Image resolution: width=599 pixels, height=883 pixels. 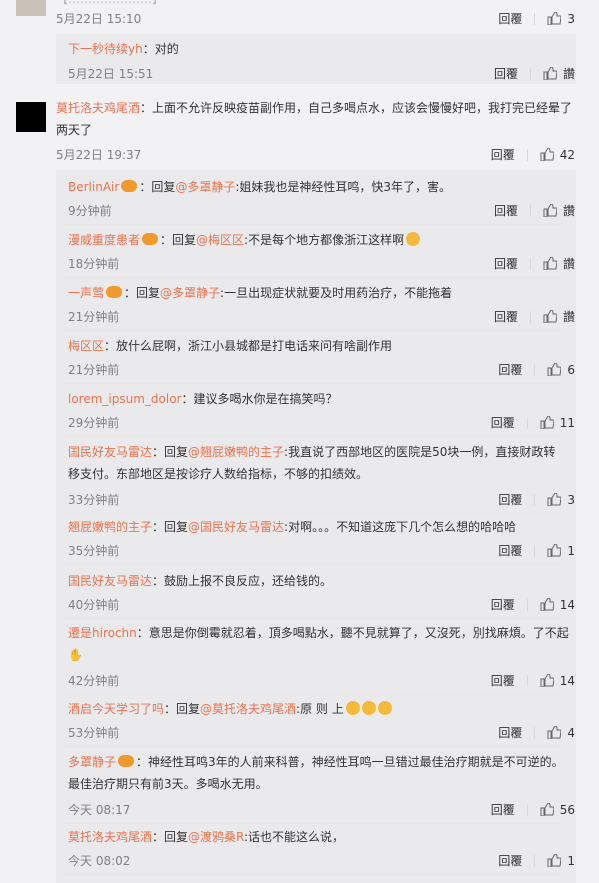 I want to click on reply-time: 29分钟前, so click(x=94, y=423).